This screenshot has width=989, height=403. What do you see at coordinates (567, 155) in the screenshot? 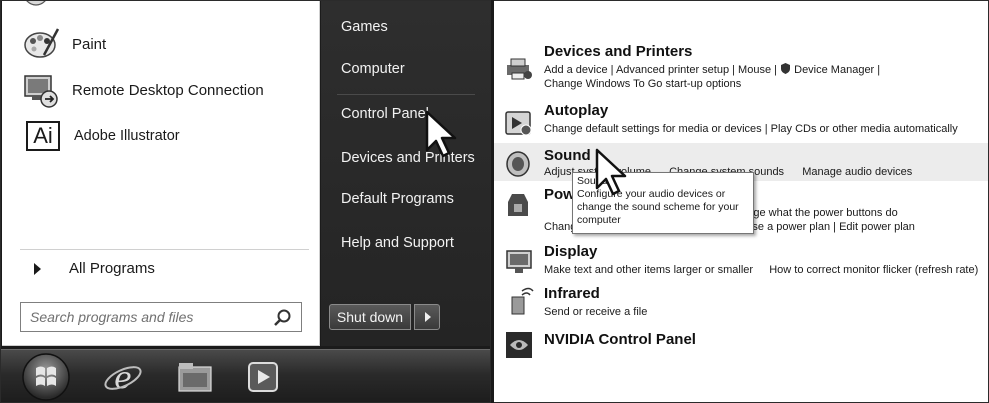
I see `category-title-sound: Sound` at bounding box center [567, 155].